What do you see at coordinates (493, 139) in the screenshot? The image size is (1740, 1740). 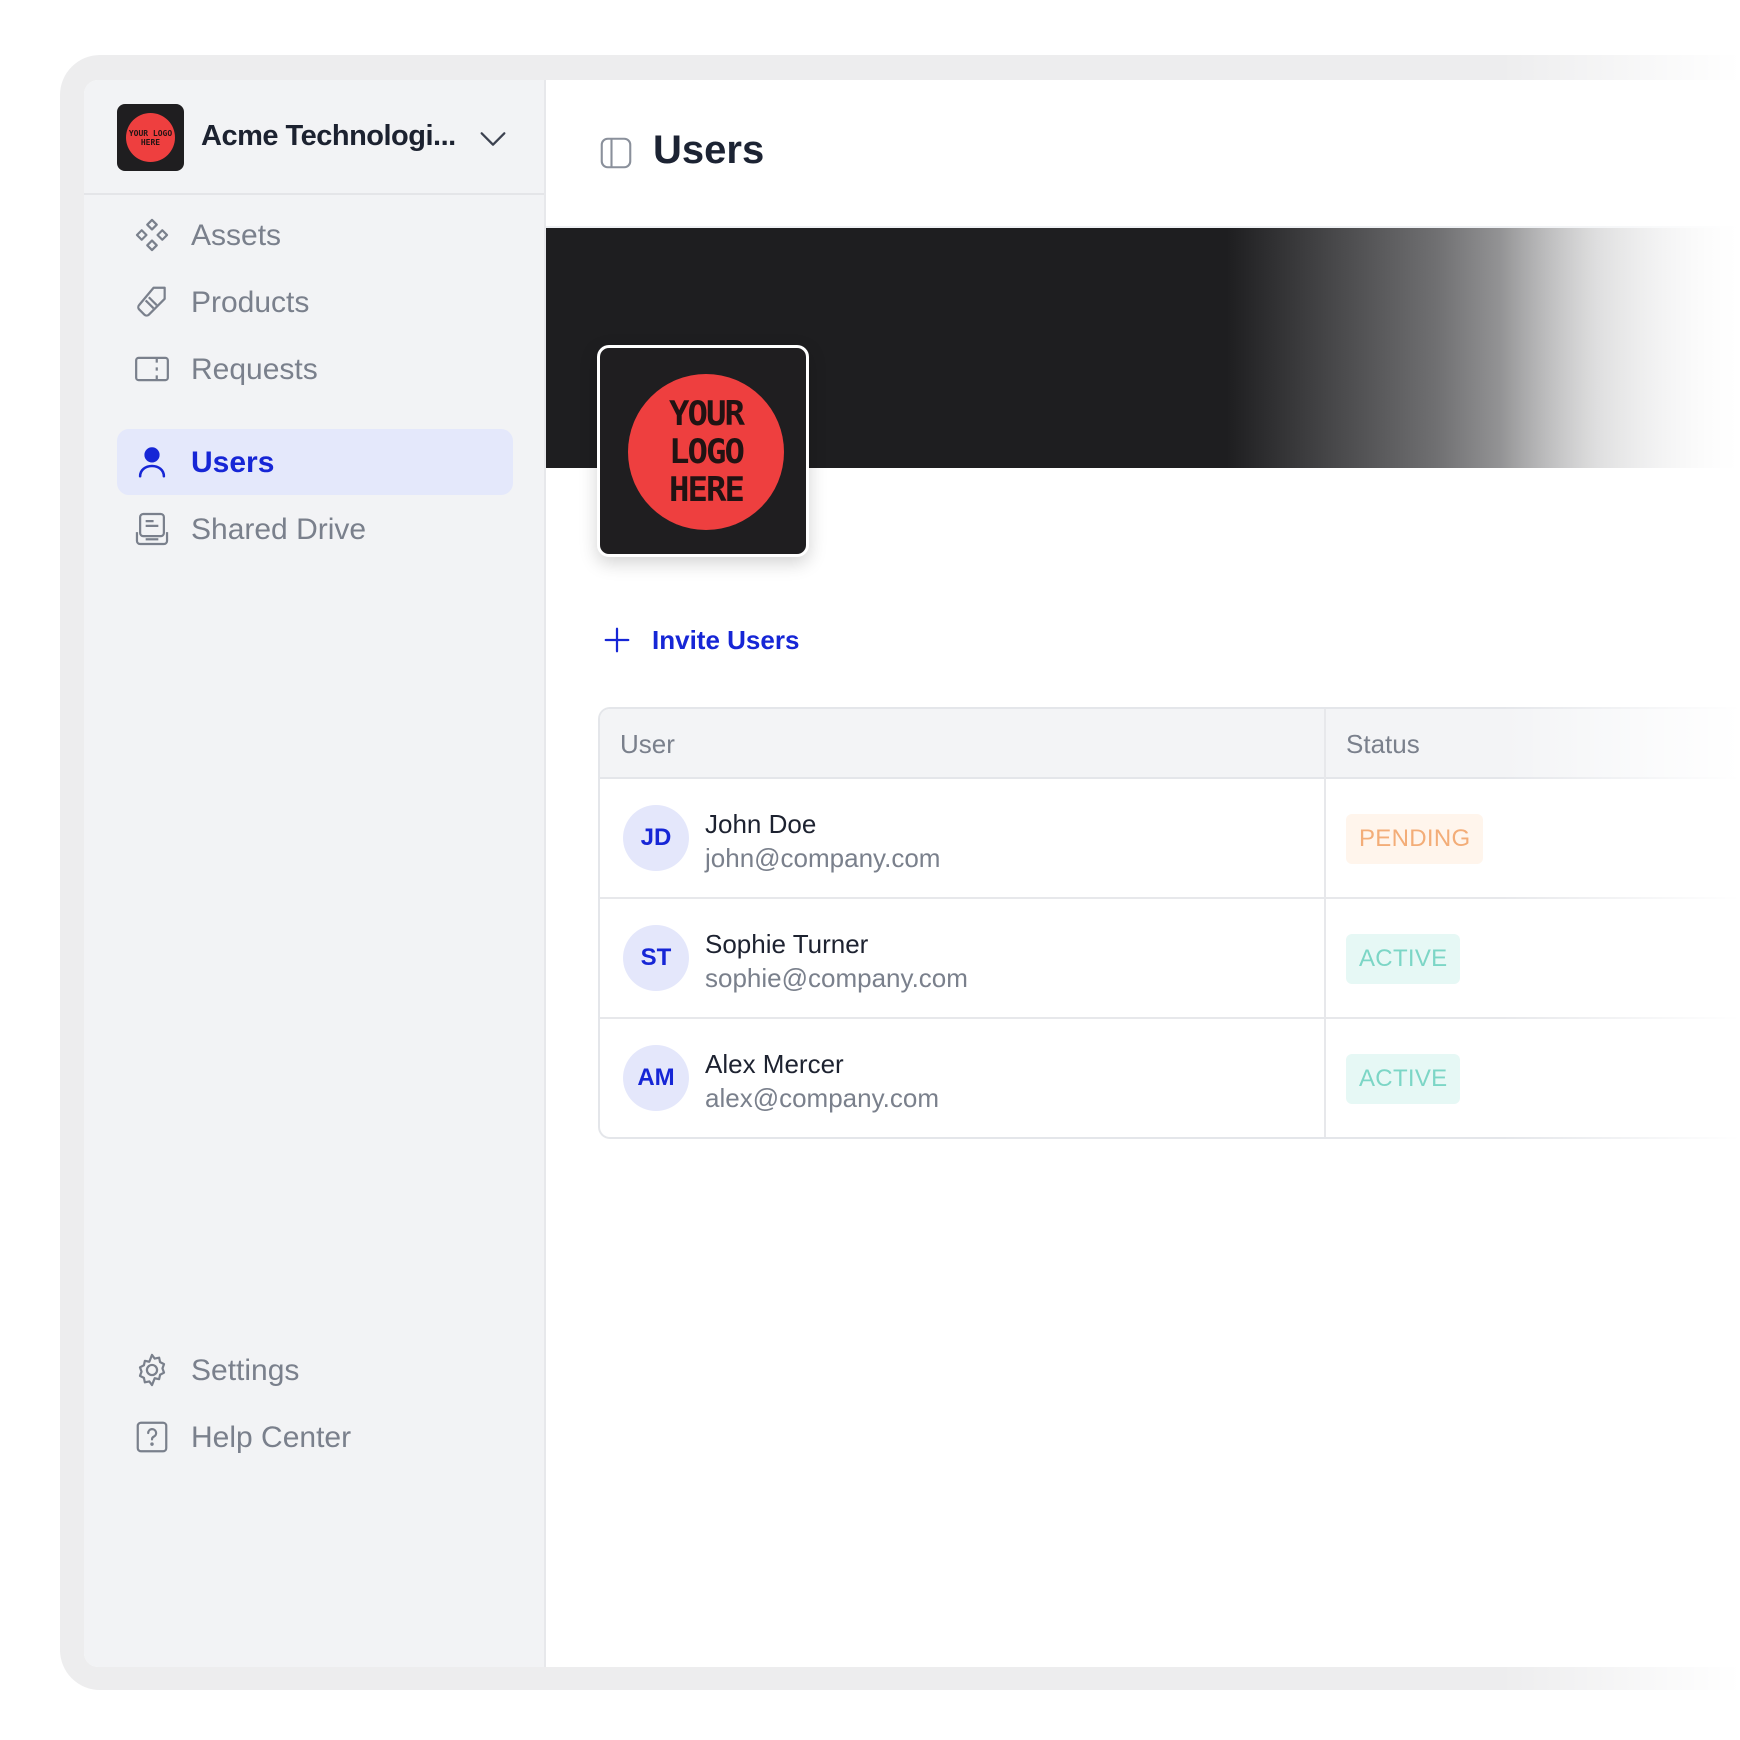 I see `chevron-down-icon` at bounding box center [493, 139].